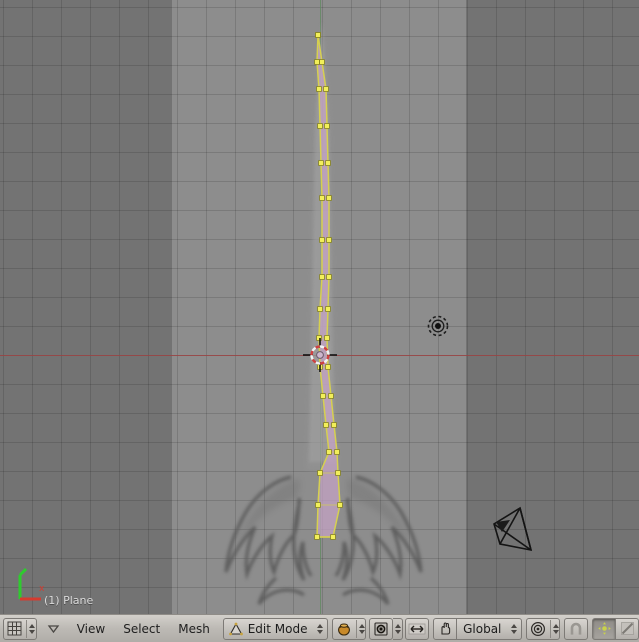  Describe the element at coordinates (141, 629) in the screenshot. I see `menu-select: Select` at that location.